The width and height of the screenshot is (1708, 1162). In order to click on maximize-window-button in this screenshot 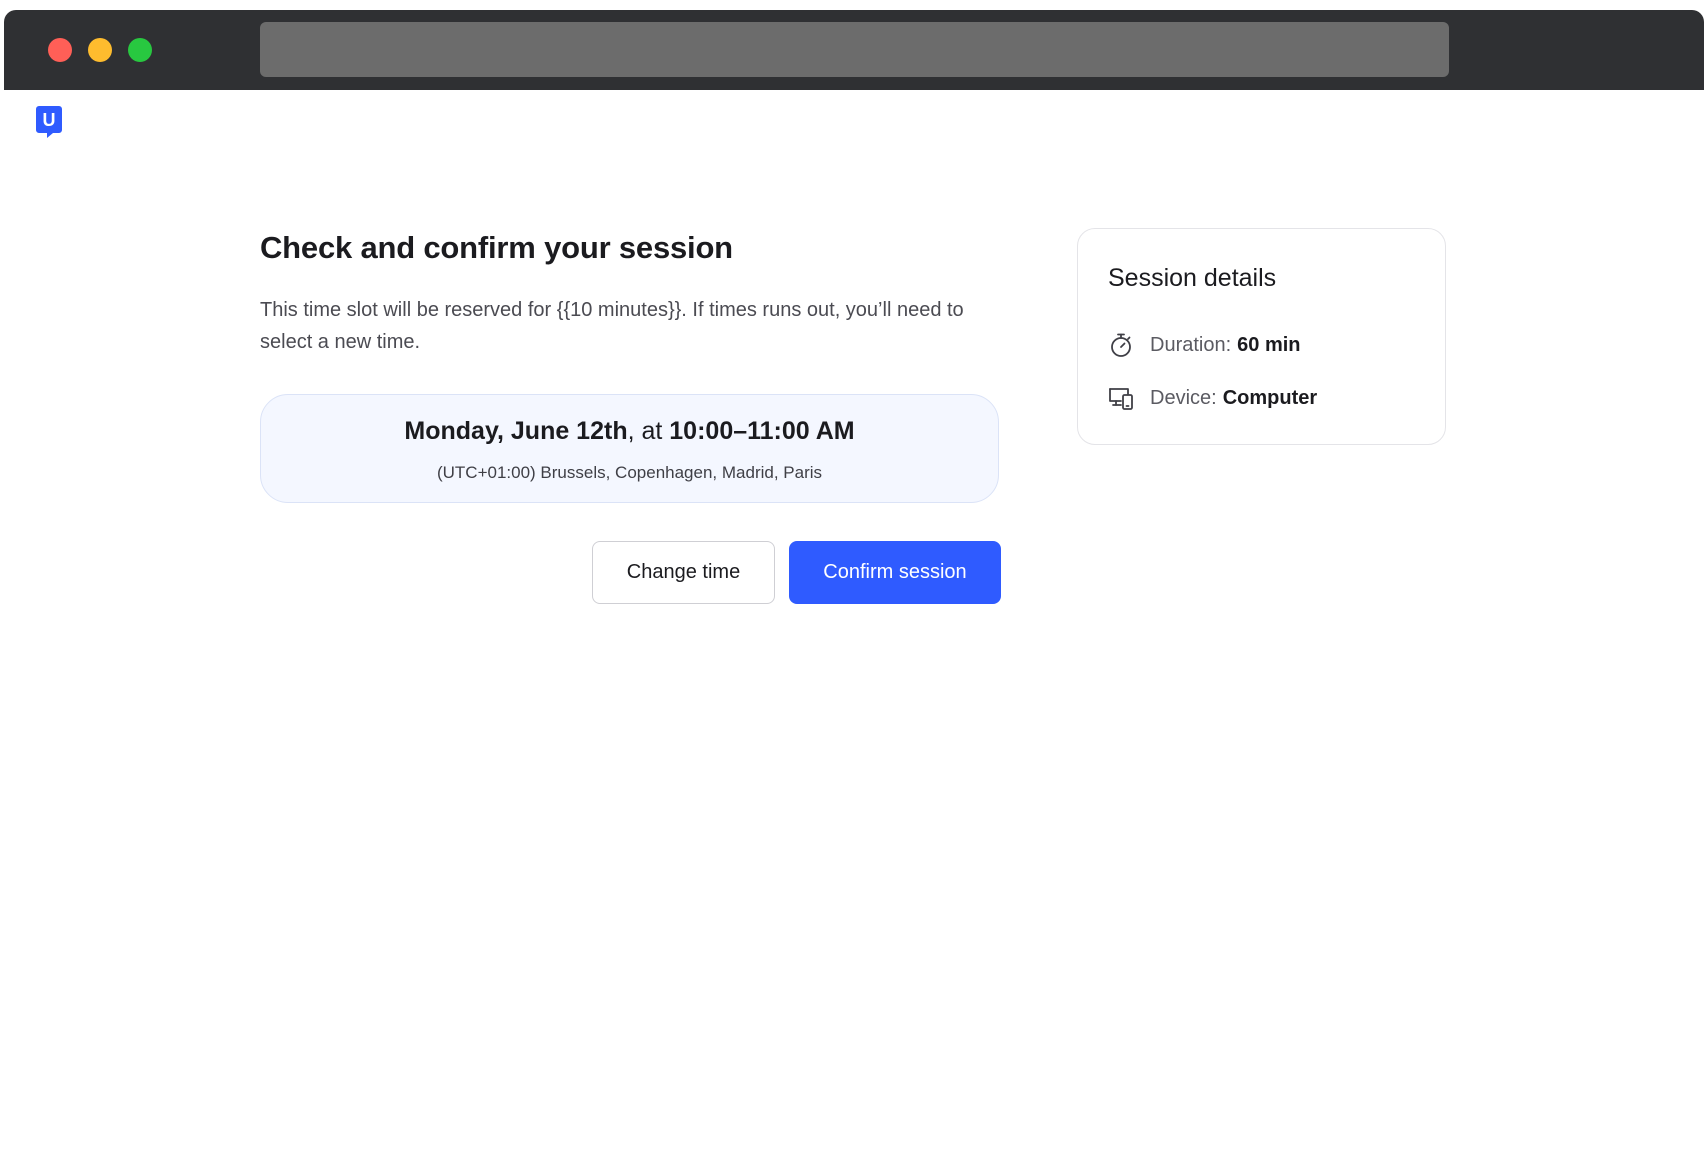, I will do `click(140, 50)`.